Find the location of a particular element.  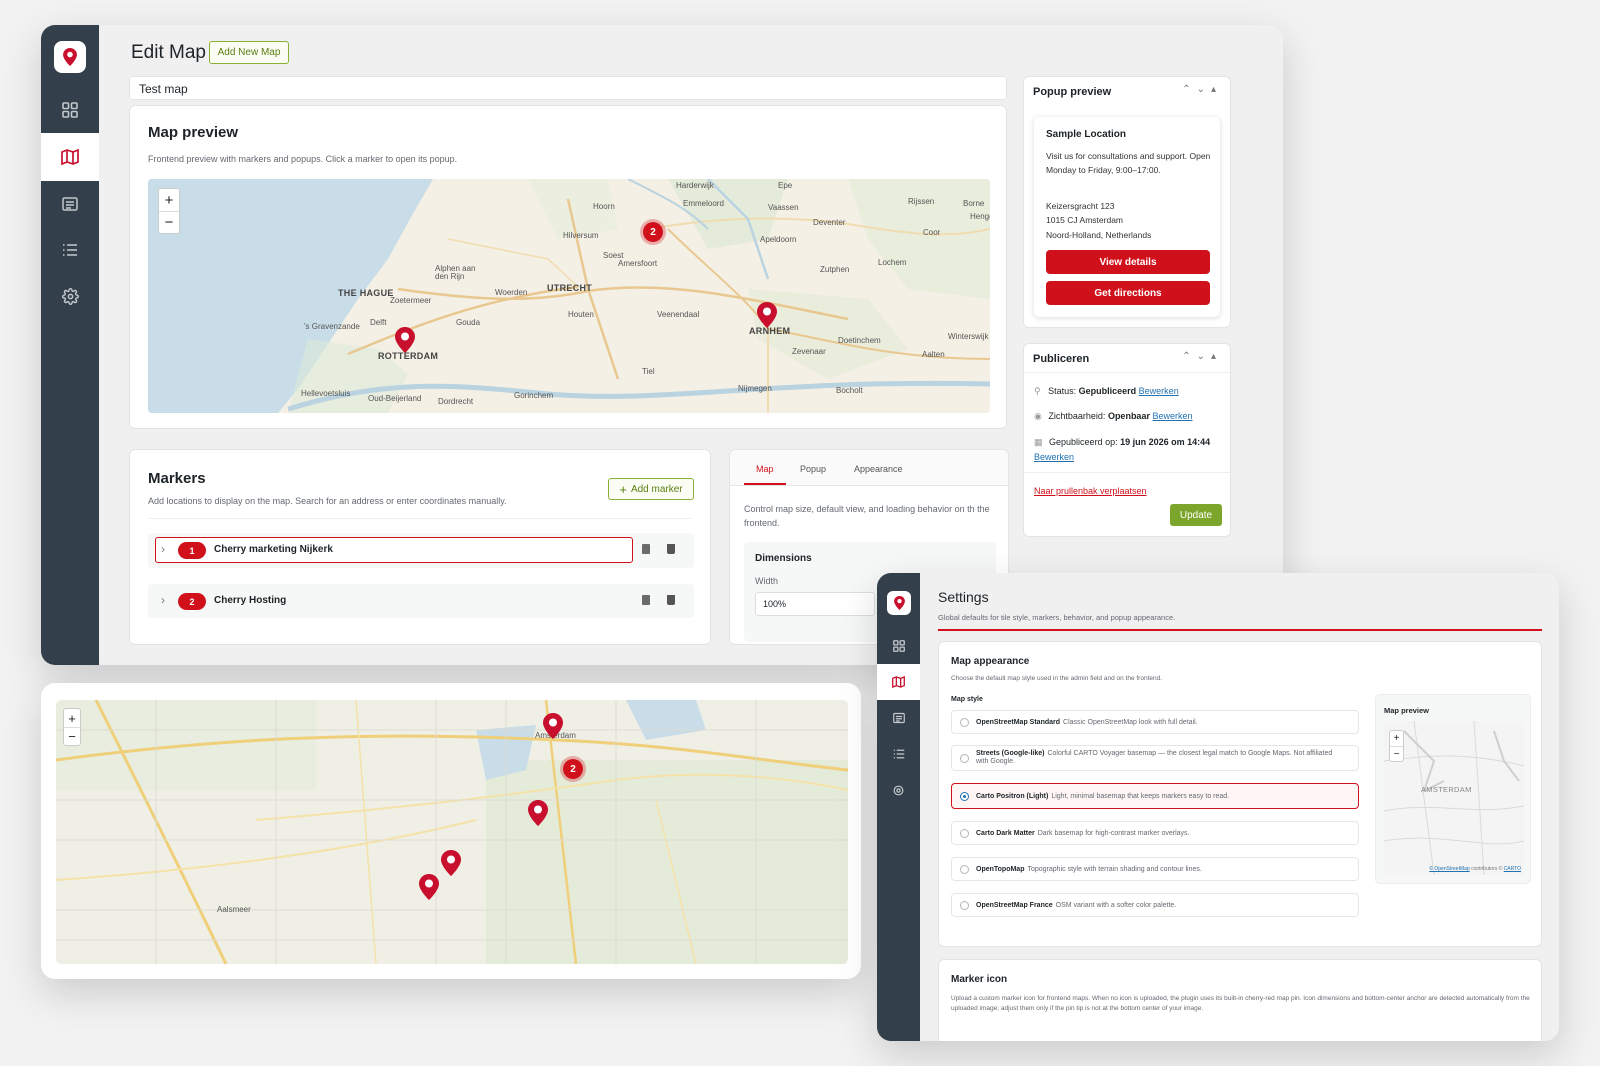

map-label: Epe is located at coordinates (785, 185).